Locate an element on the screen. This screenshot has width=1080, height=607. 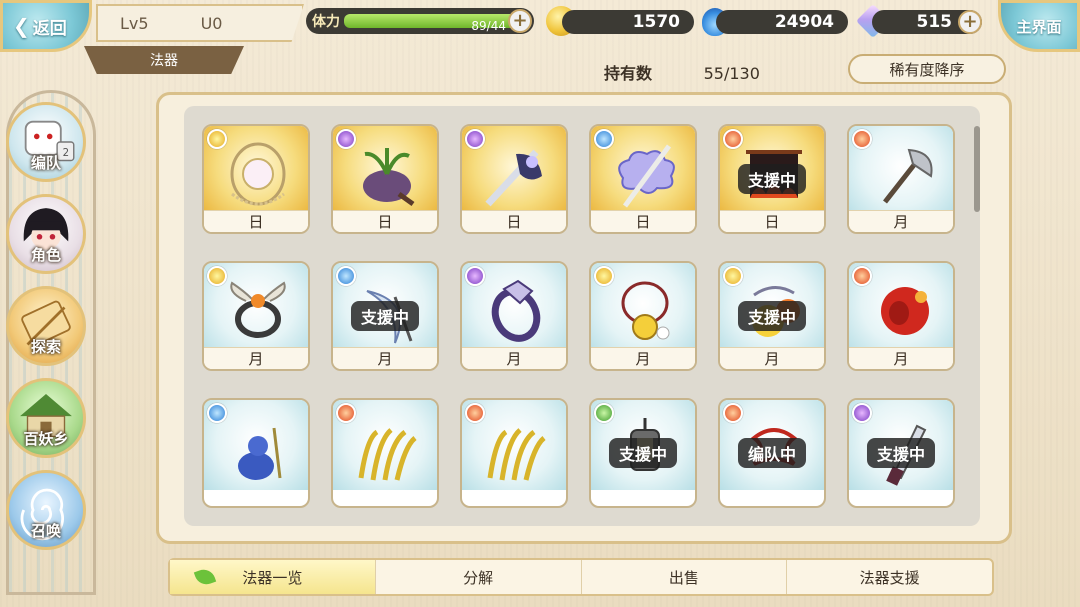
demon-blade-icon is located at coordinates (513, 178).